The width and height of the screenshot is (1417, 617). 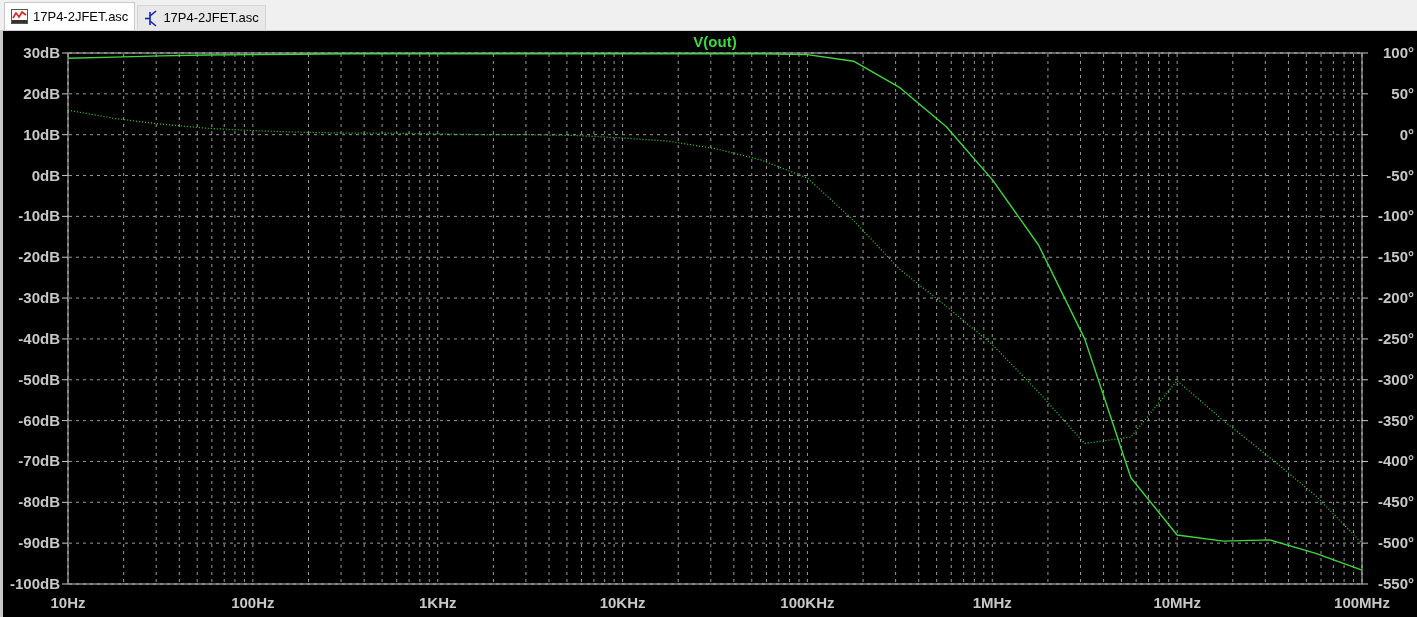 I want to click on y-axis-label: -60dB, so click(x=39, y=420).